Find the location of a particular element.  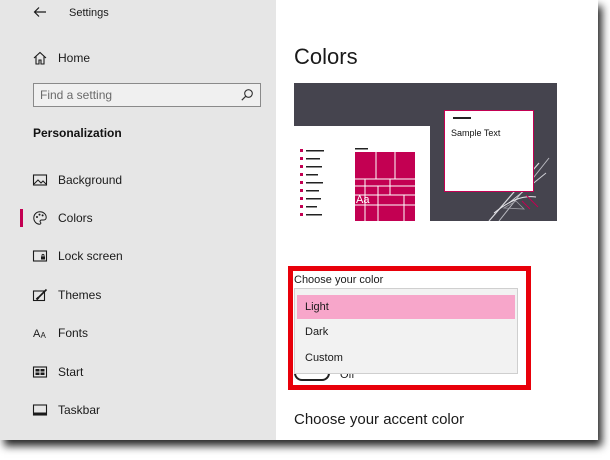

lock-screen-icon is located at coordinates (40, 256).